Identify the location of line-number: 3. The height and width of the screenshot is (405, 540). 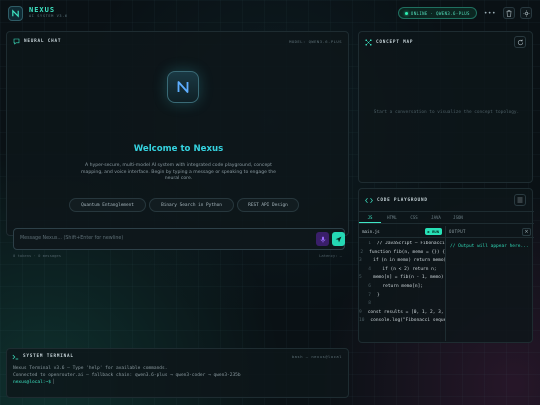
(360, 261).